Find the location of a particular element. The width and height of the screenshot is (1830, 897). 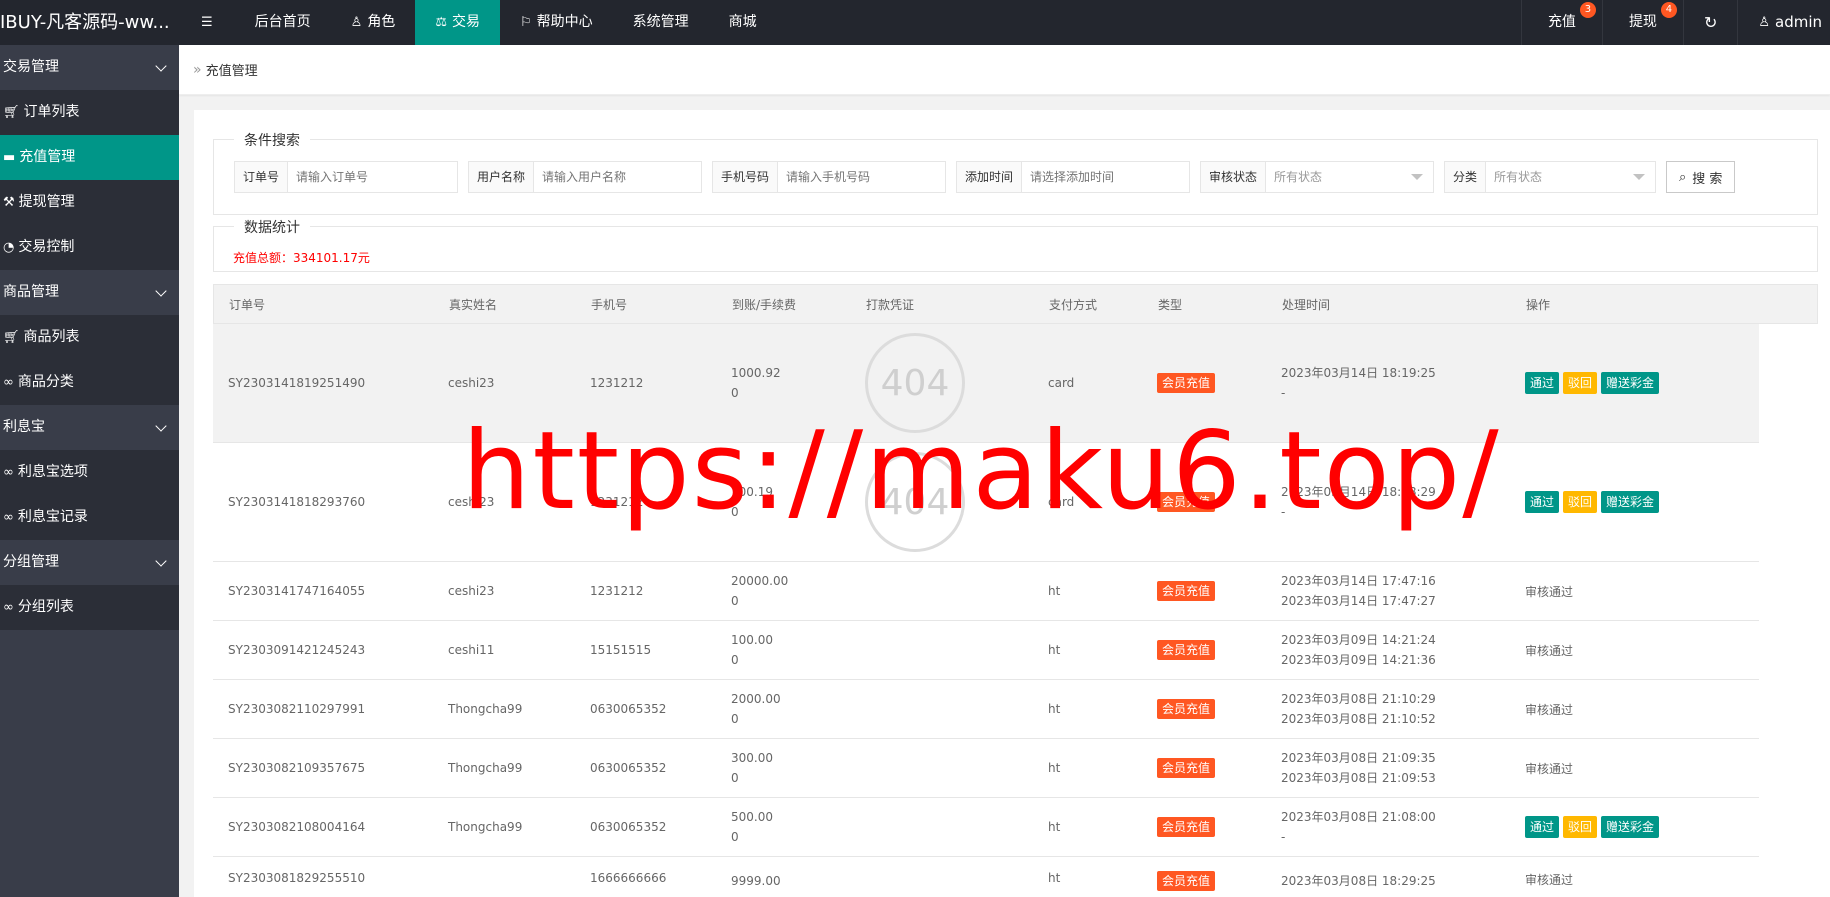

nav-mall-label: 商城 is located at coordinates (742, 22).